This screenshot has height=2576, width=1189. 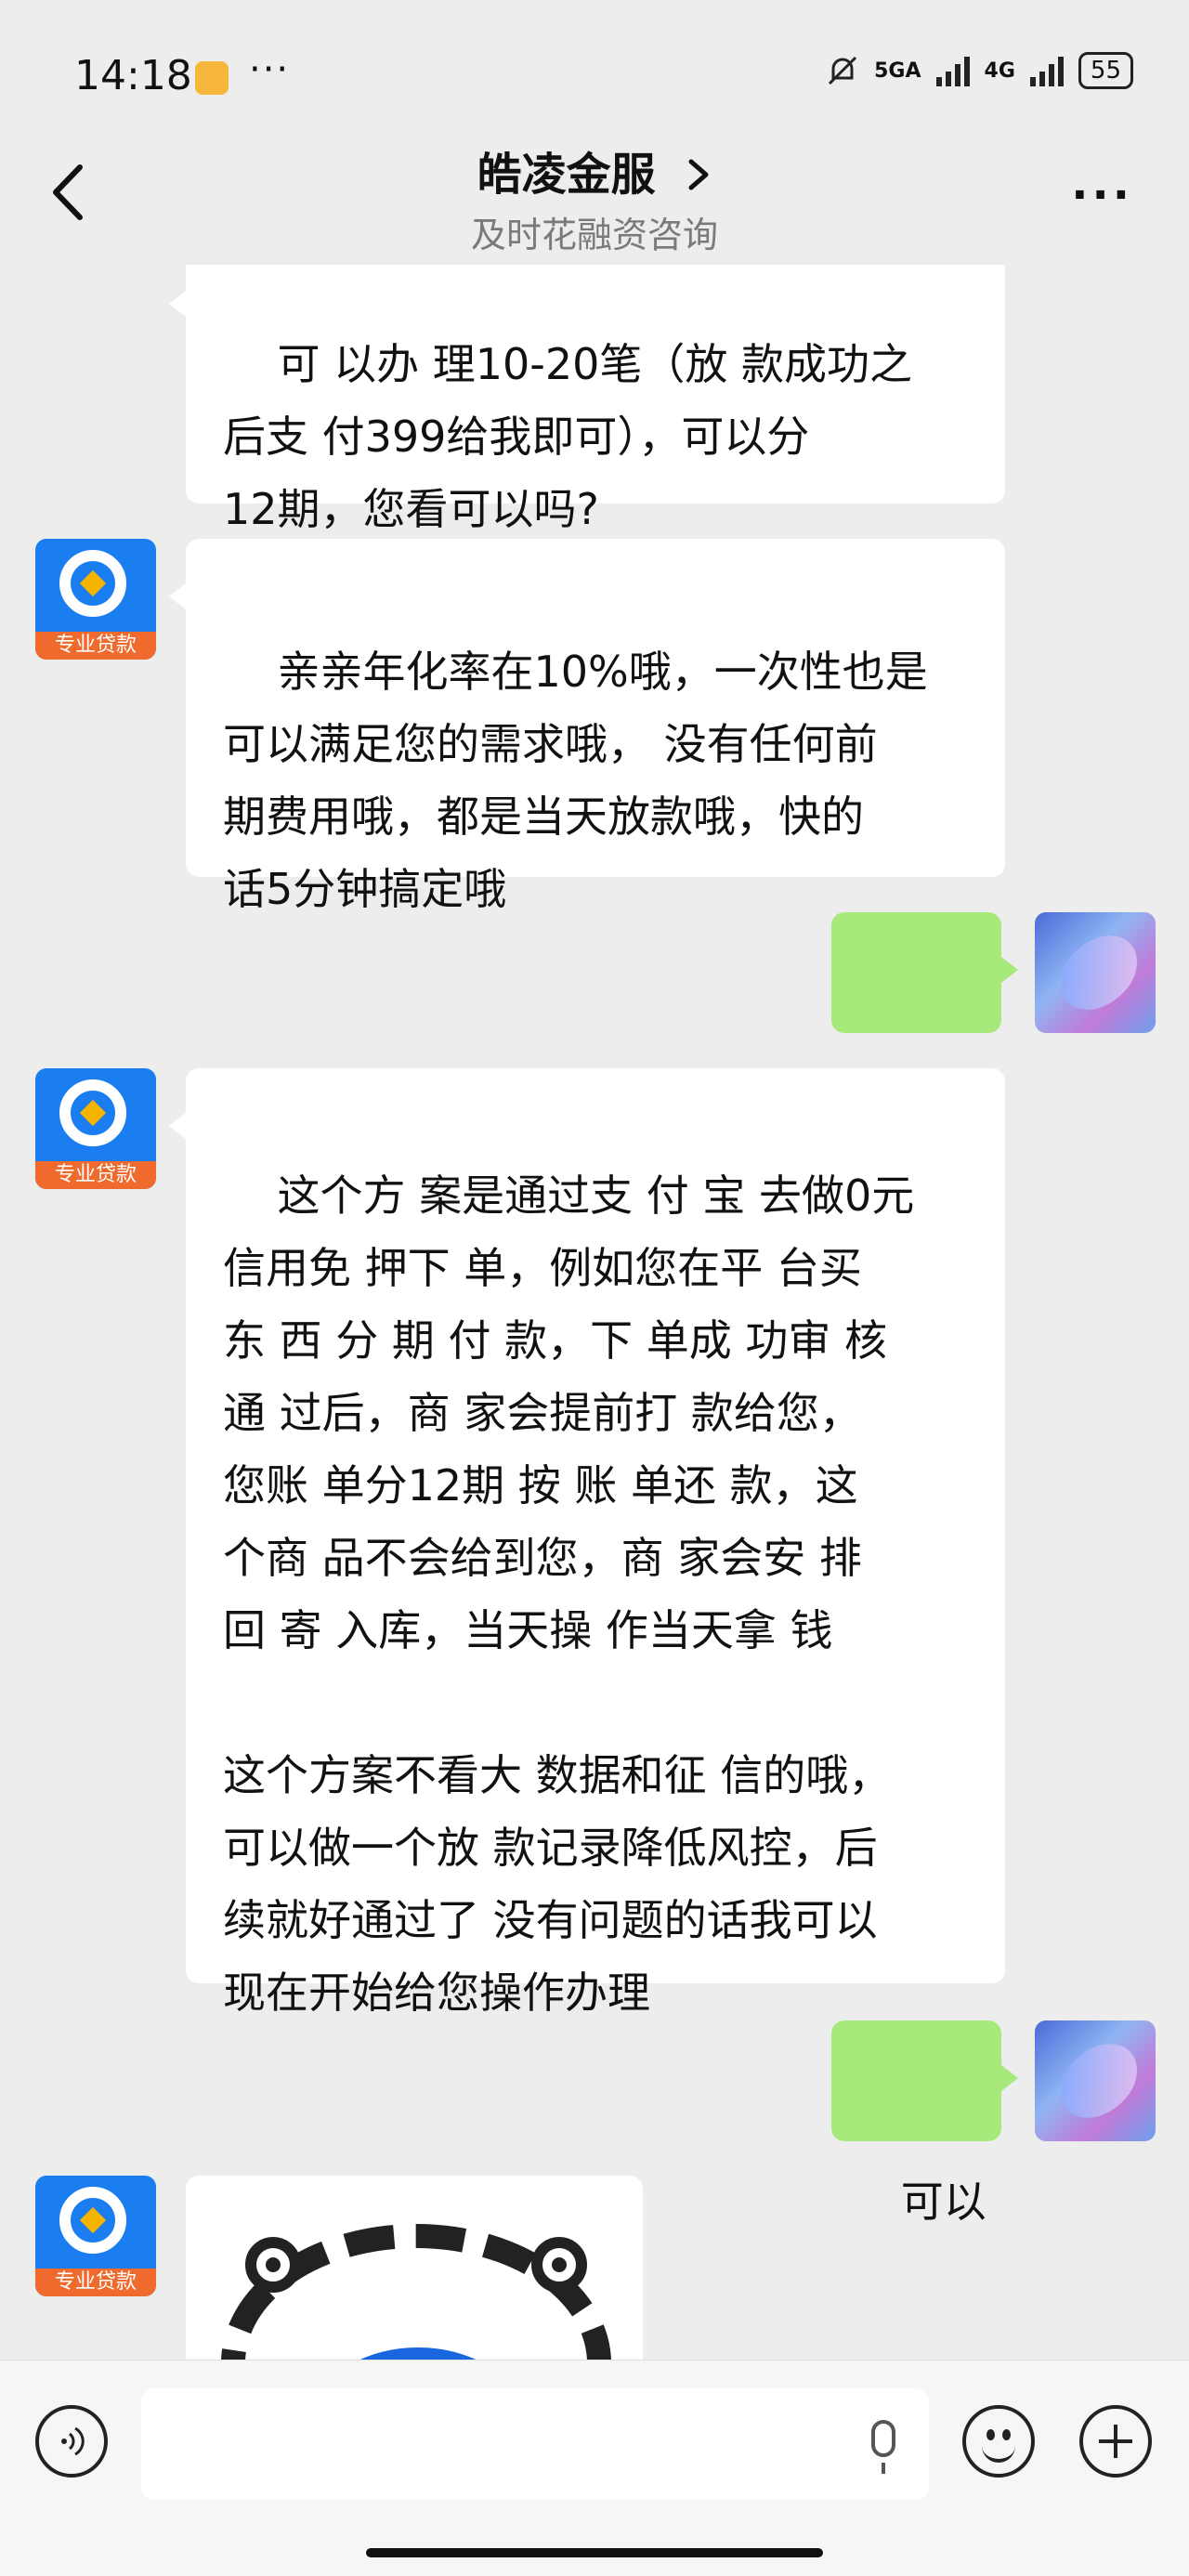 I want to click on status-bar: 14:18 ··· 5GA 4G 55, so click(x=594, y=70).